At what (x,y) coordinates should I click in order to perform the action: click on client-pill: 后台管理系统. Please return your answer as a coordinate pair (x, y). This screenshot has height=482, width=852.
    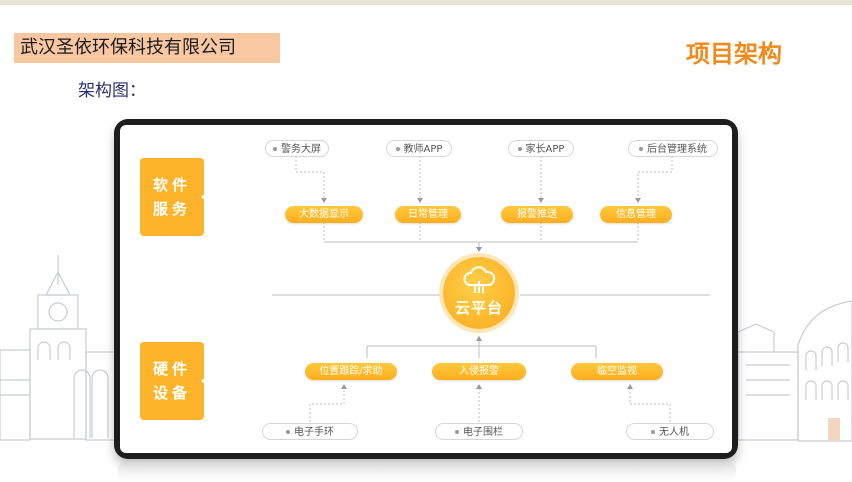
    Looking at the image, I should click on (673, 148).